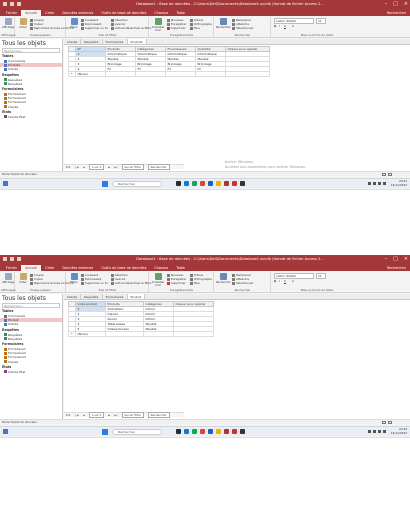 The image size is (410, 512). Describe the element at coordinates (137, 41) in the screenshot. I see `document-tab: Produits` at that location.